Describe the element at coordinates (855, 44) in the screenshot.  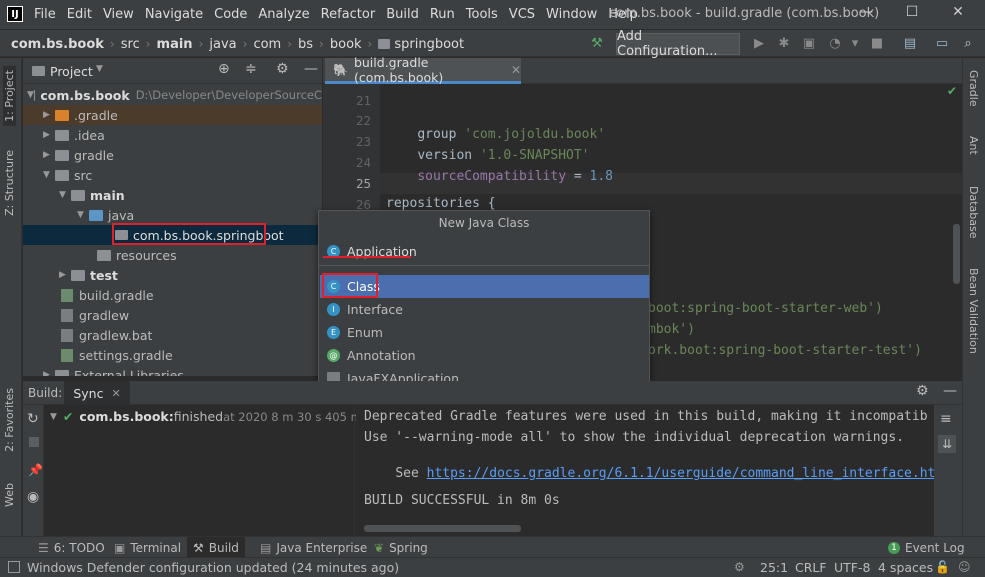
I see `chevron-down-icon: ▾` at that location.